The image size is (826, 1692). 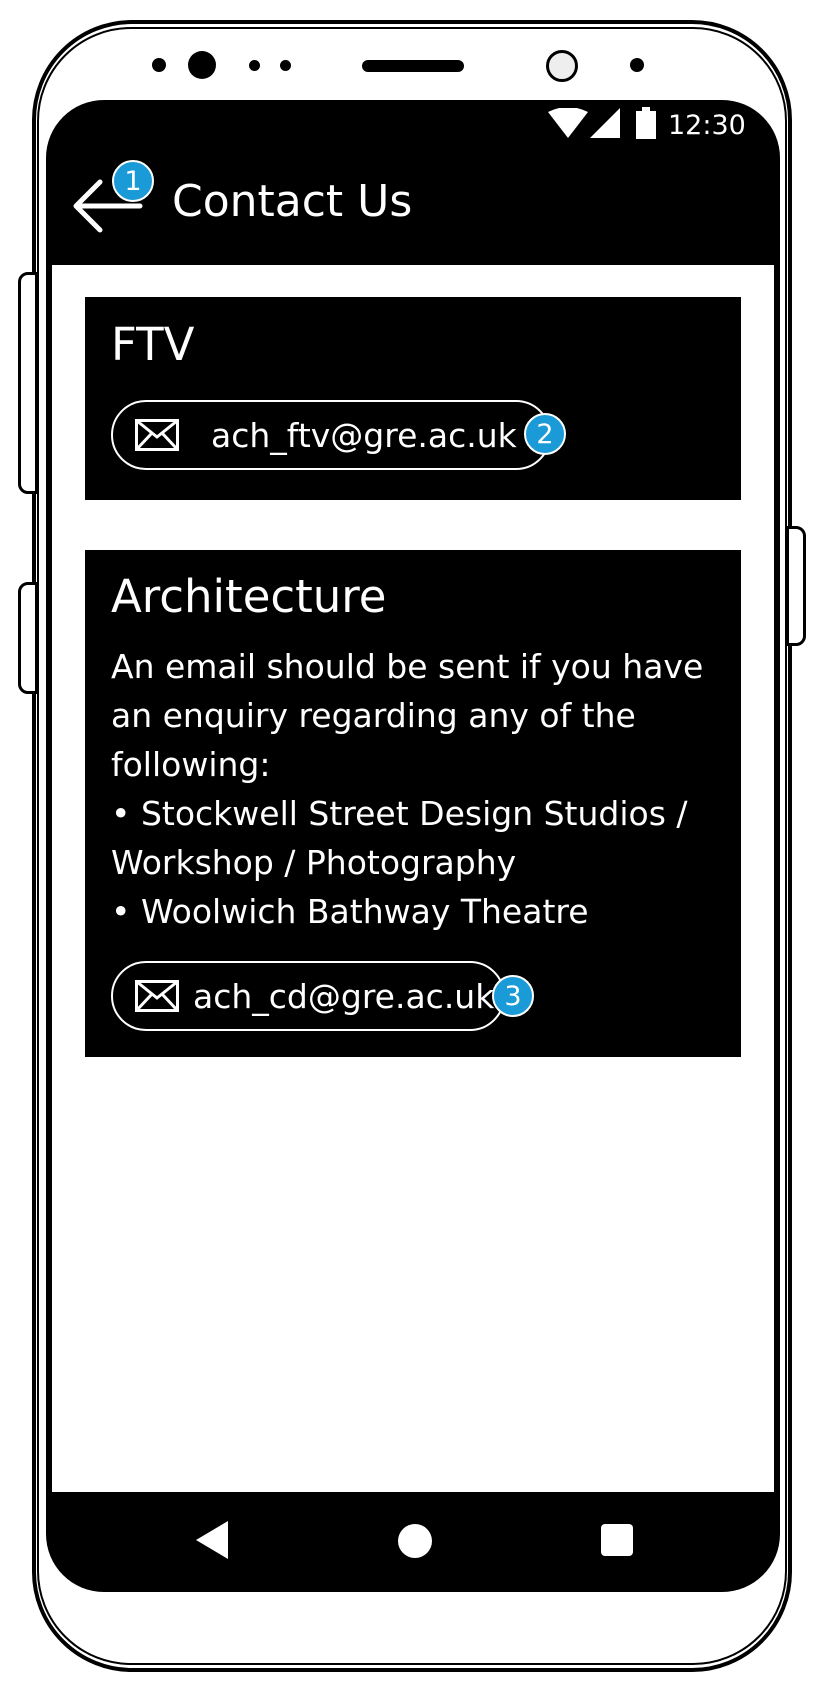 I want to click on description-line: an enquiry regarding any of the, so click(x=373, y=715).